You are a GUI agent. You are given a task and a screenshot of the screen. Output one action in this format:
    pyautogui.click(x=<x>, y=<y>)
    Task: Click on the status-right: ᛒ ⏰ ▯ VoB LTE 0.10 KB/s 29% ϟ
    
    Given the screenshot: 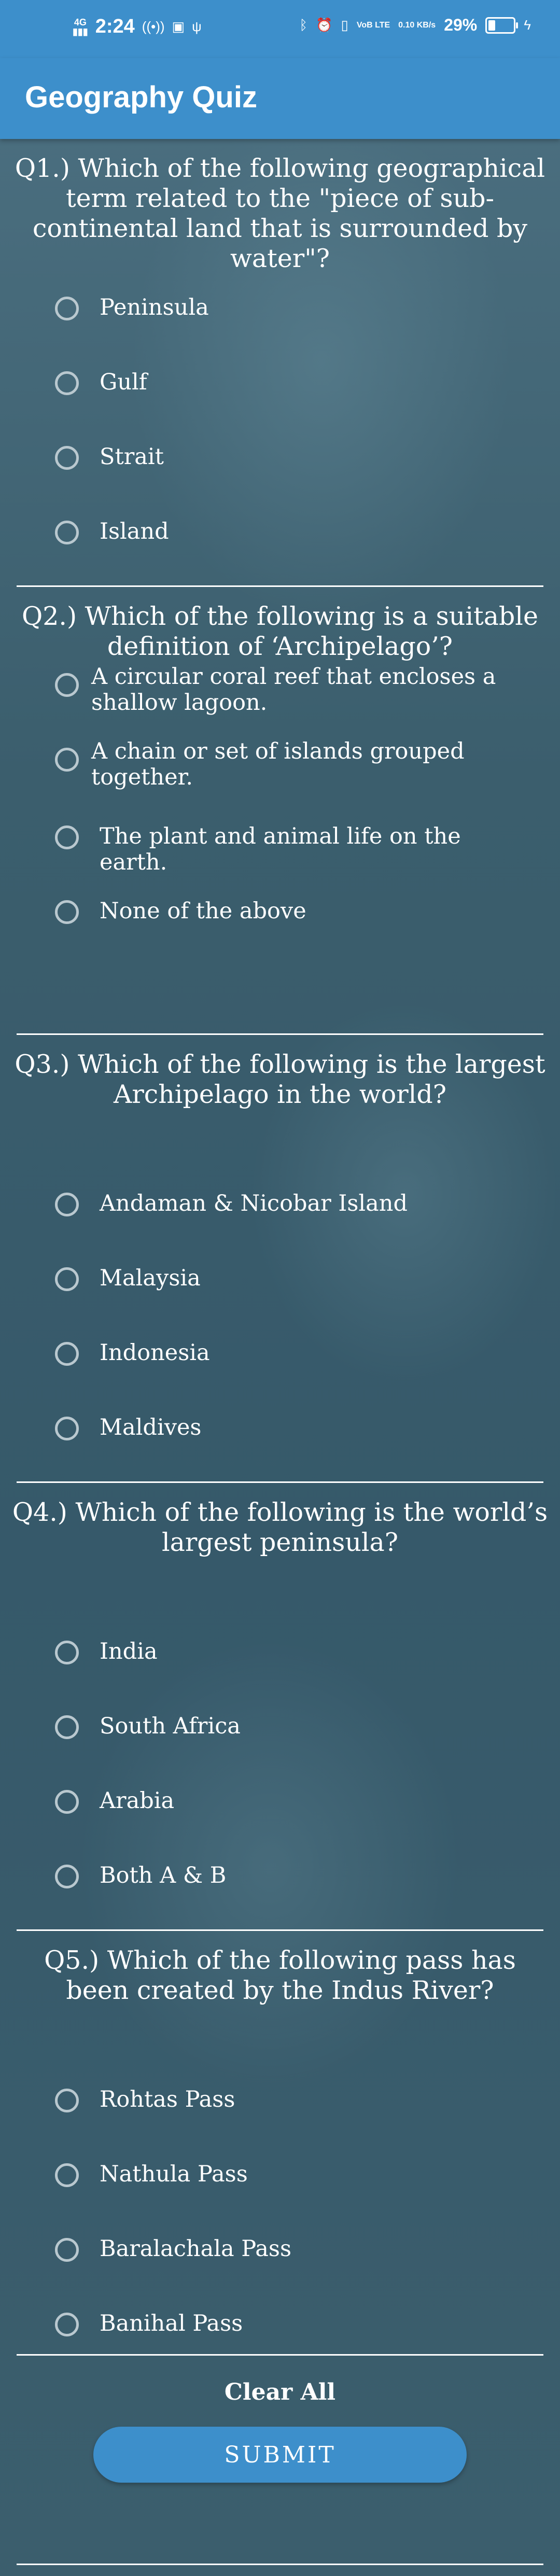 What is the action you would take?
    pyautogui.click(x=415, y=25)
    